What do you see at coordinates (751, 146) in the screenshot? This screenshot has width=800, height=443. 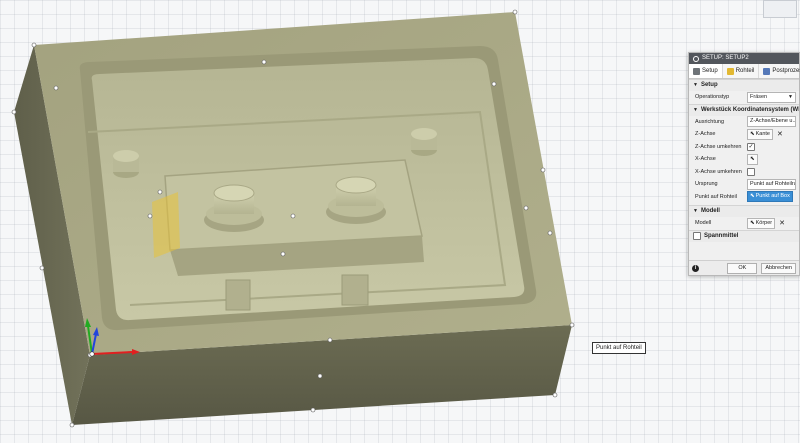 I see `flip-z-checkbox: ✓` at bounding box center [751, 146].